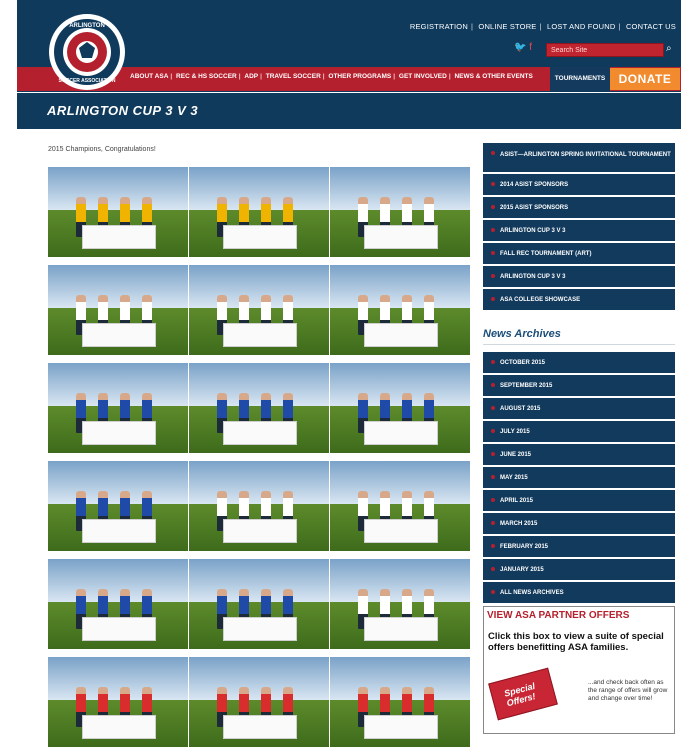 The height and width of the screenshot is (747, 697). I want to click on archive-september: SEPTEMBER 2015, so click(579, 386).